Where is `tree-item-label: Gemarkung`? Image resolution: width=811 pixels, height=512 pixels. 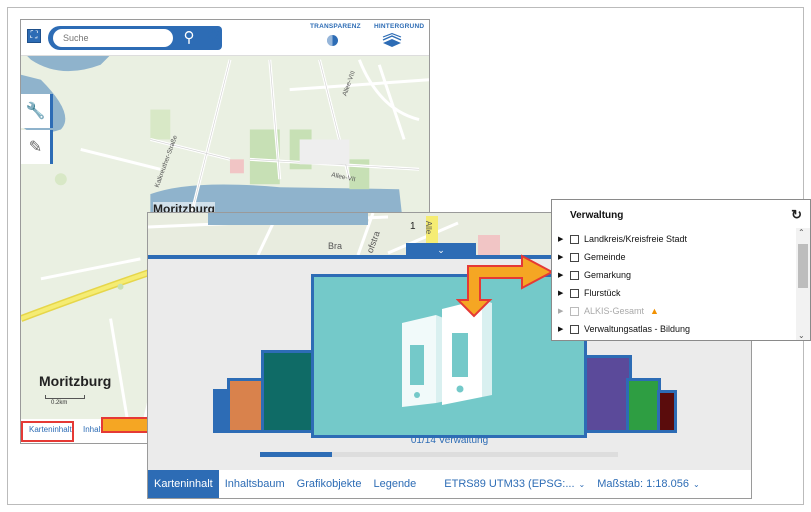
tree-item-label: Gemarkung is located at coordinates (608, 275).